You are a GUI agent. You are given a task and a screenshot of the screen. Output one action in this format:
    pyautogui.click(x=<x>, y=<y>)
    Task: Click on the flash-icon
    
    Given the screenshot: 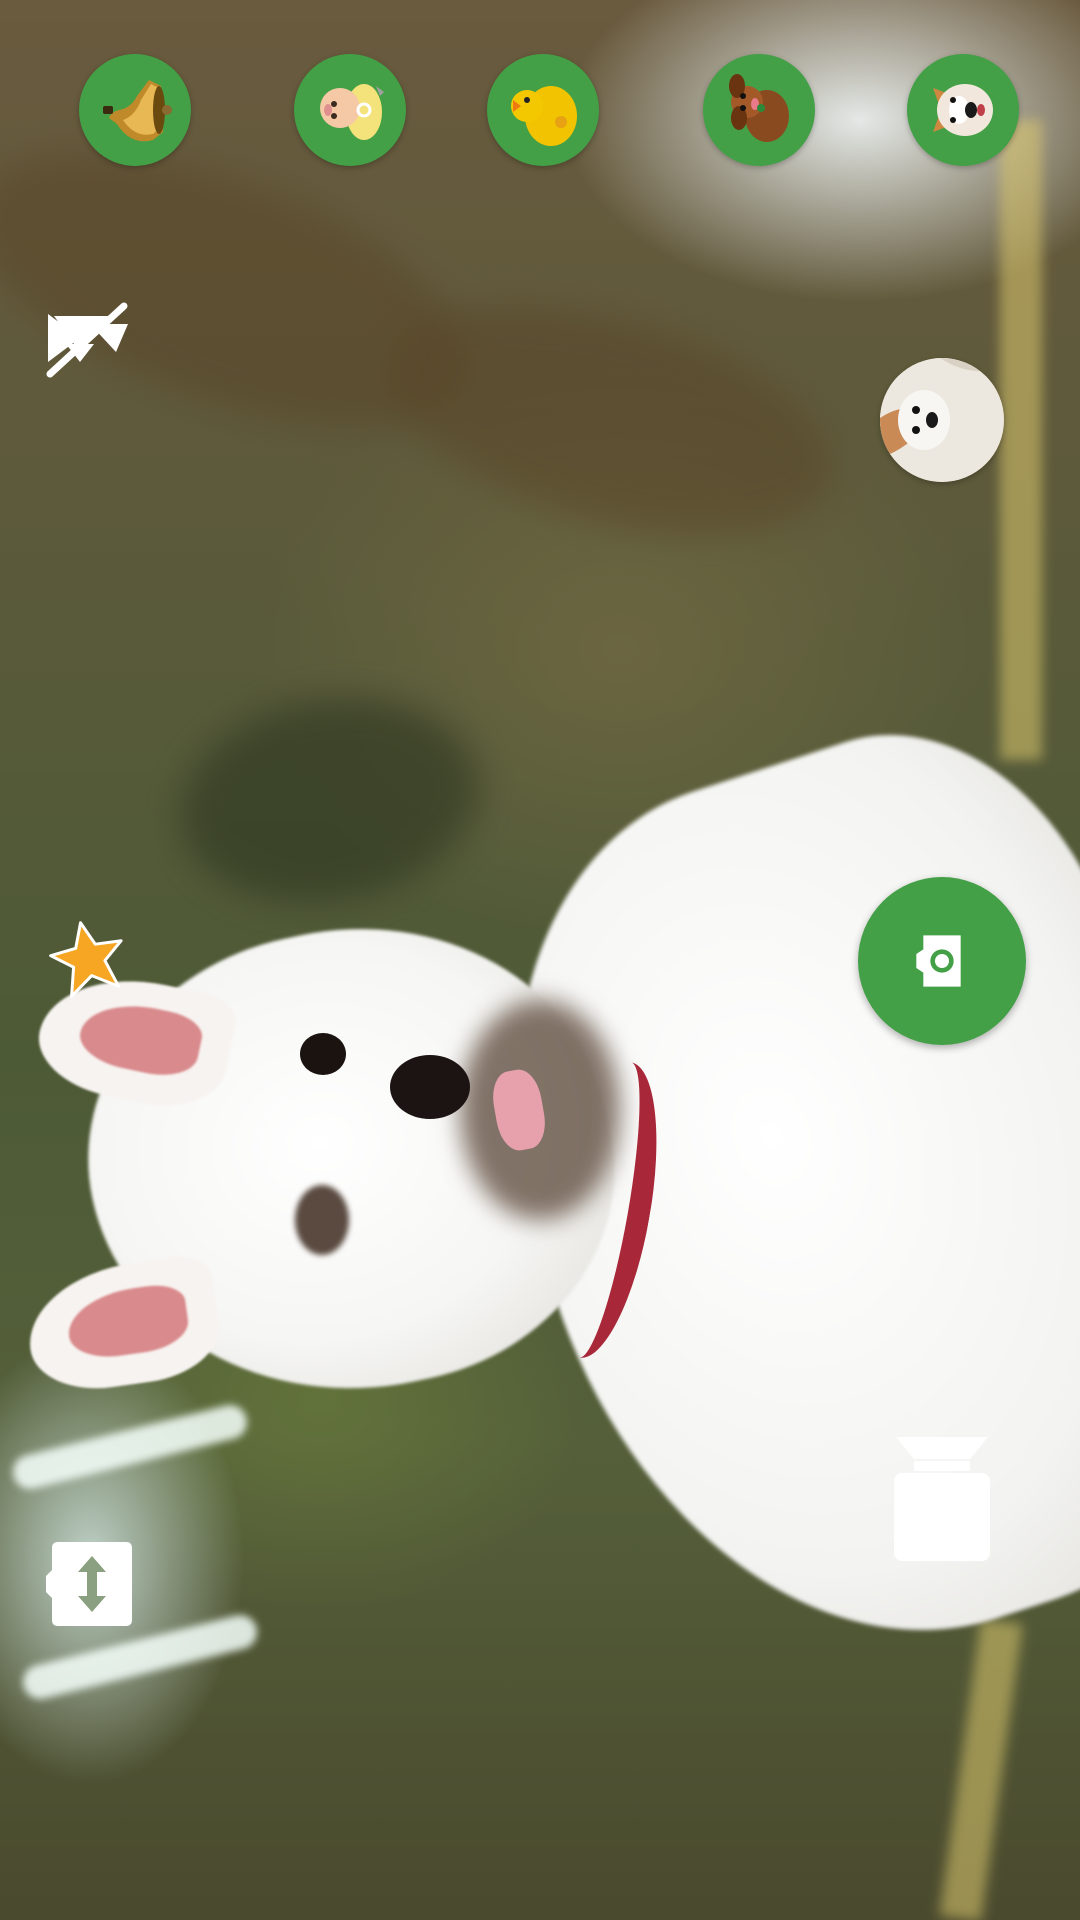 What is the action you would take?
    pyautogui.click(x=942, y=1499)
    